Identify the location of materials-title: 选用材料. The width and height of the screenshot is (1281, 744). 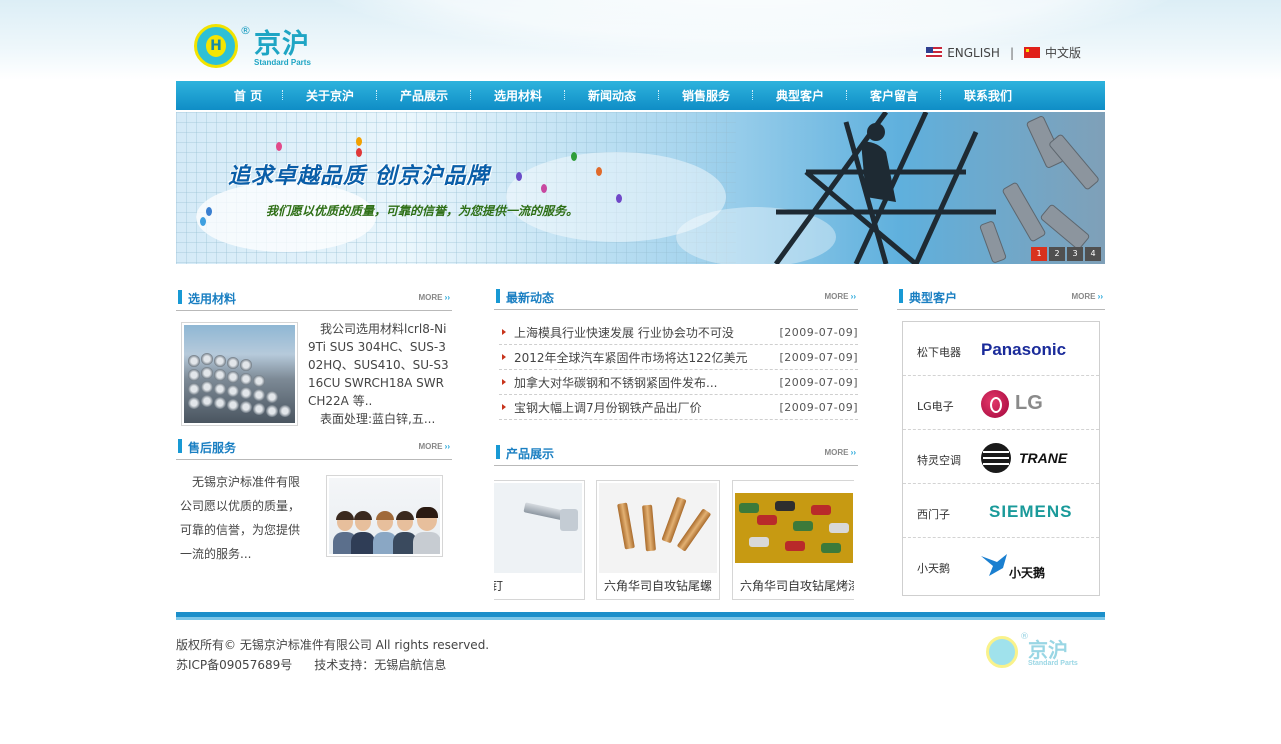
(212, 299).